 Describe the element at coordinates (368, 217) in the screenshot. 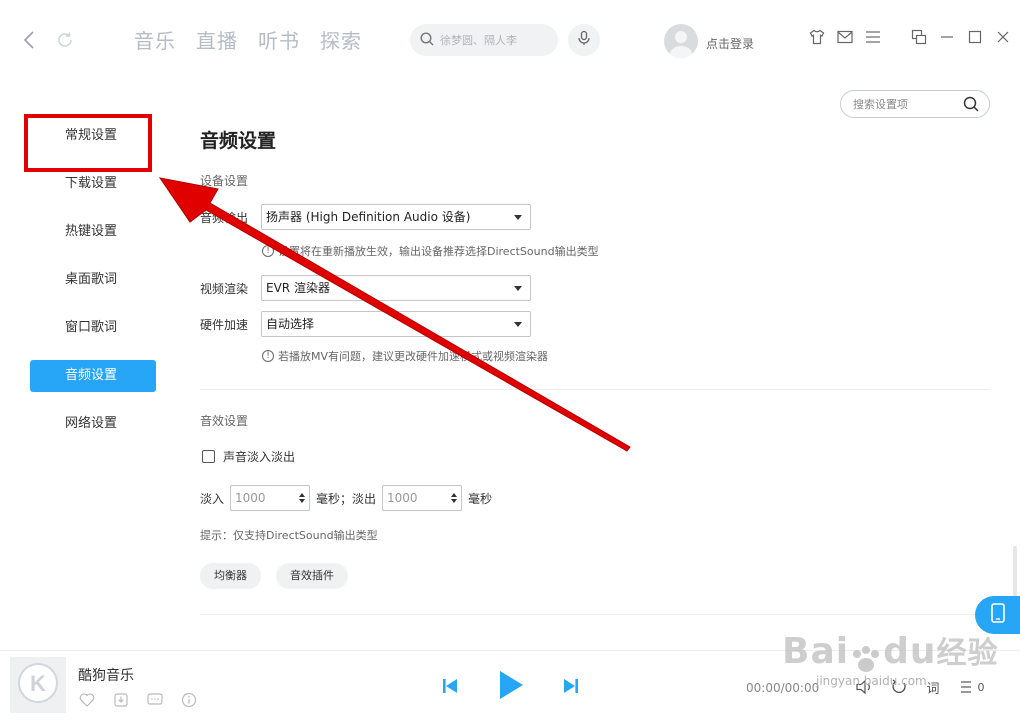

I see `audio-output-value: 扬声器 (High Definition Audio 设备)` at that location.